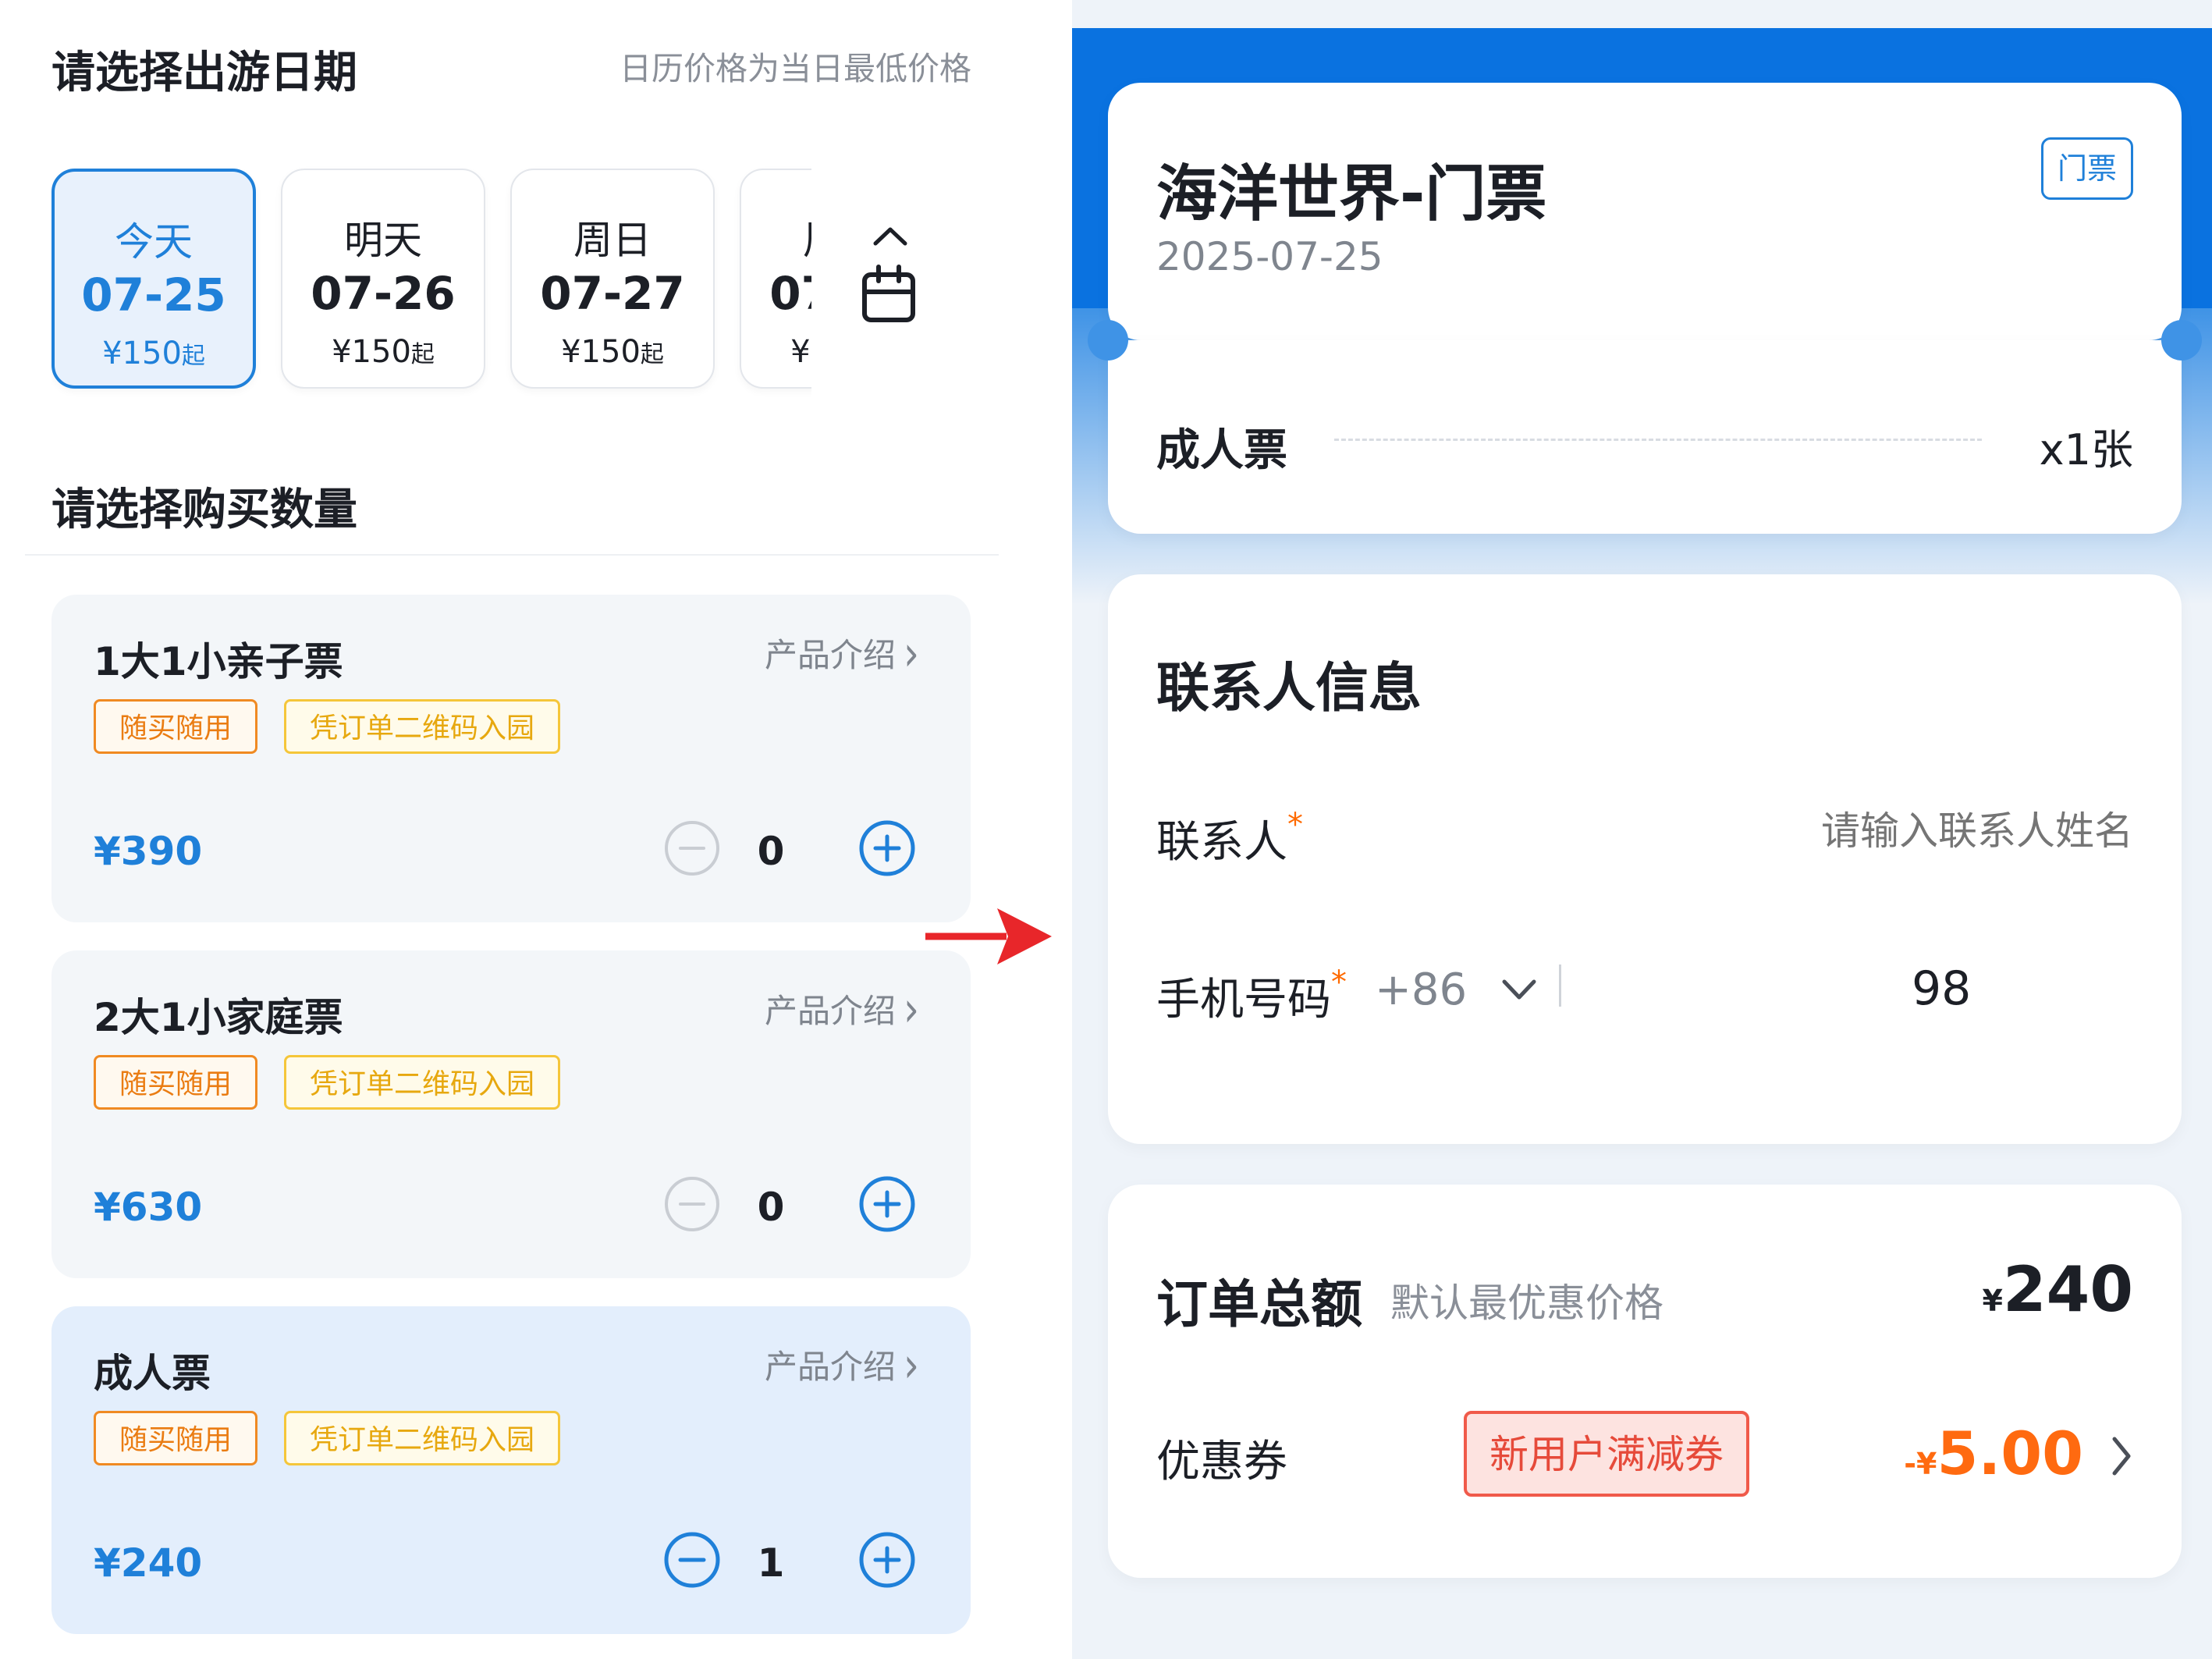 The height and width of the screenshot is (1659, 2212). Describe the element at coordinates (1645, 1381) in the screenshot. I see `order-summary-card: 订单总额 默认最优惠价格 ¥240 优惠券 新用户满减券 -¥5.00` at that location.